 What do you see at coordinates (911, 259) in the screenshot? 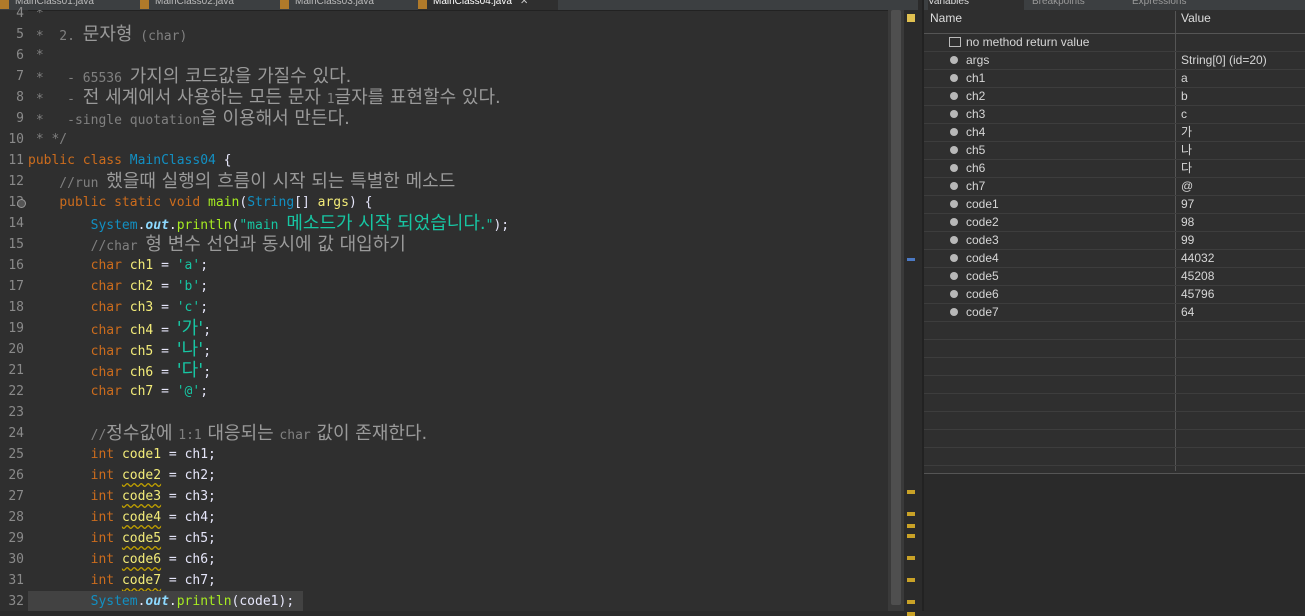
I see `overview-current-line-marker` at bounding box center [911, 259].